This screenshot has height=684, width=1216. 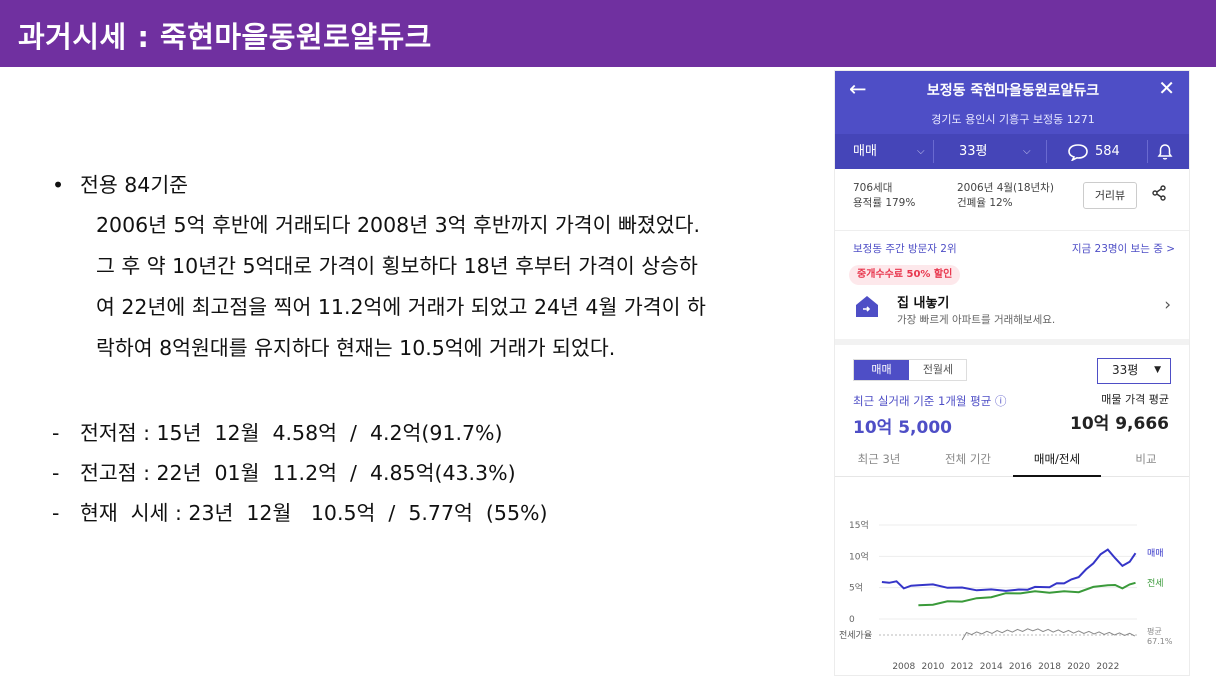 I want to click on x-tick-label: 2014, so click(x=991, y=667).